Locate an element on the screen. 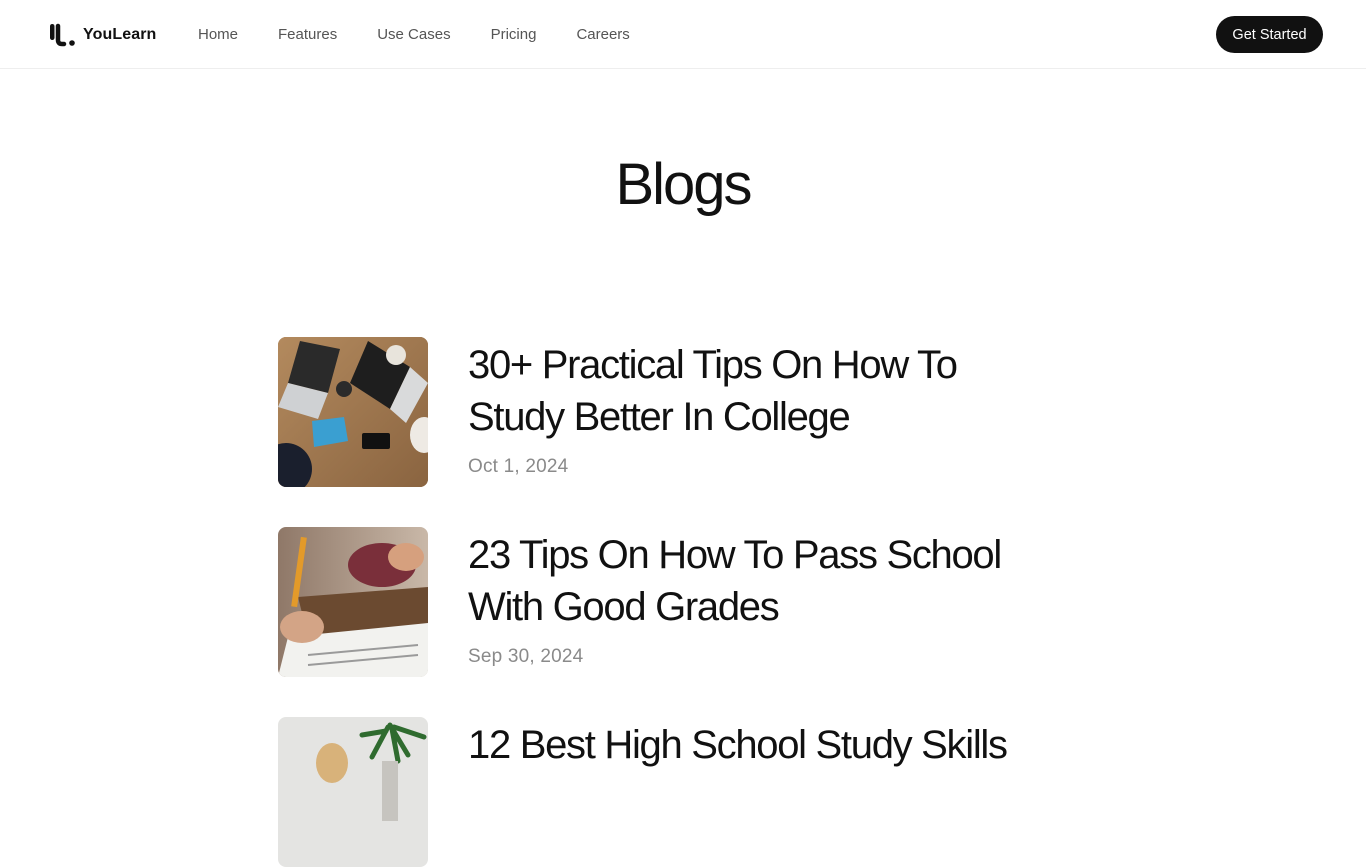  post-date: Oct 1, 2024 is located at coordinates (518, 466).